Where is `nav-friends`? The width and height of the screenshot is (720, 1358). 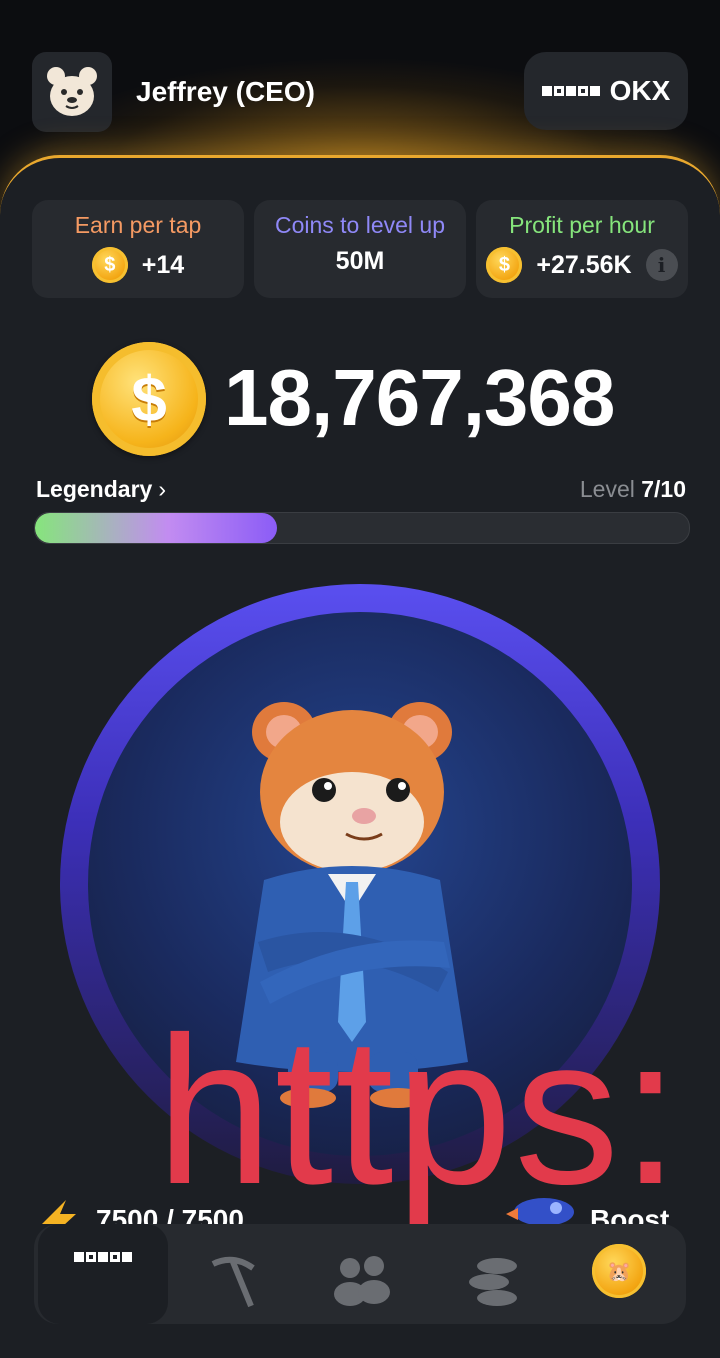 nav-friends is located at coordinates (363, 1274).